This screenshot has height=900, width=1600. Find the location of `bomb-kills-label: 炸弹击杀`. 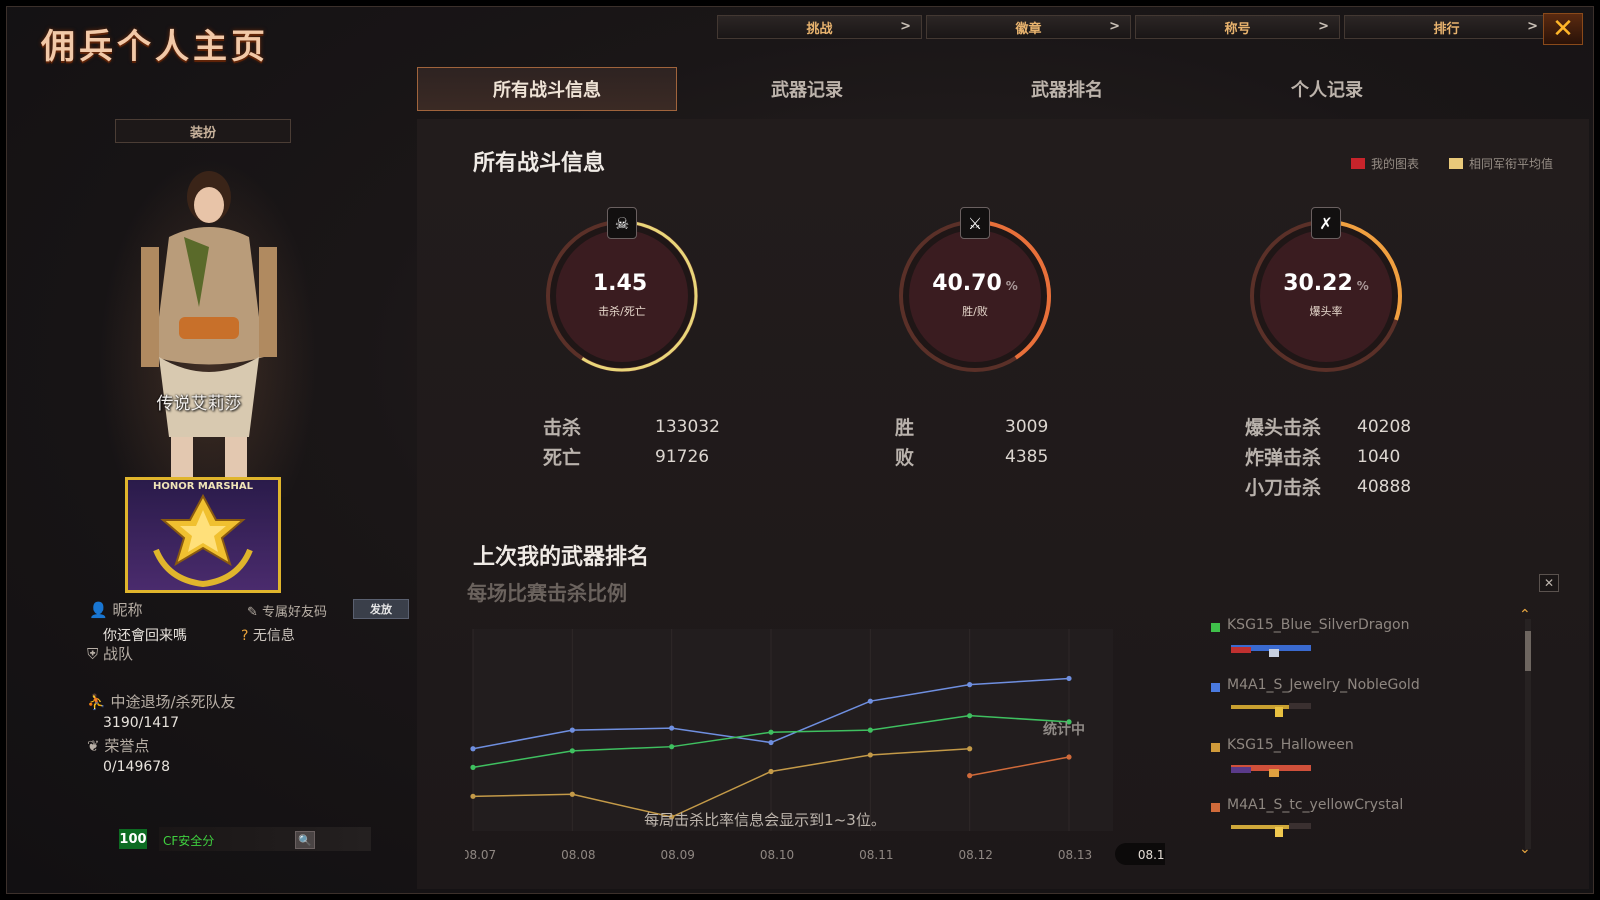

bomb-kills-label: 炸弹击杀 is located at coordinates (1283, 458).